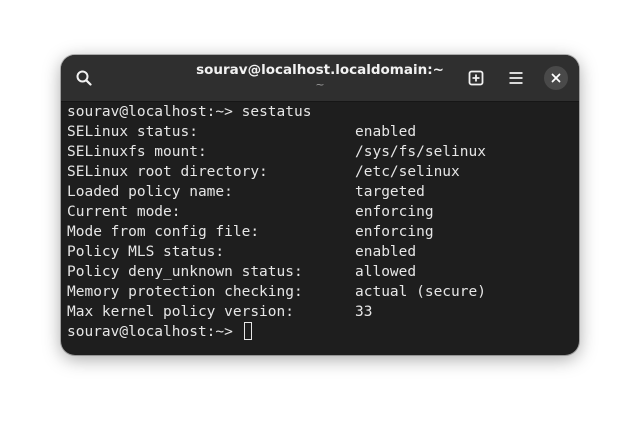 The width and height of the screenshot is (640, 422). Describe the element at coordinates (320, 112) in the screenshot. I see `command-line: sourav@localhost:~> sestatus` at that location.